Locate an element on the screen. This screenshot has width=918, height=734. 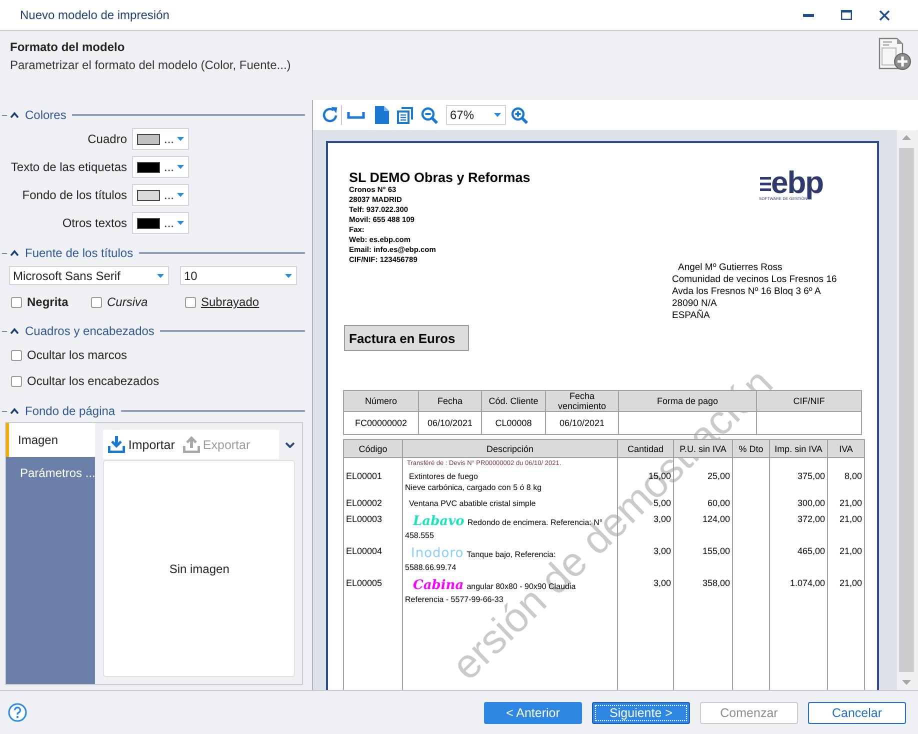
help-icon is located at coordinates (17, 712).